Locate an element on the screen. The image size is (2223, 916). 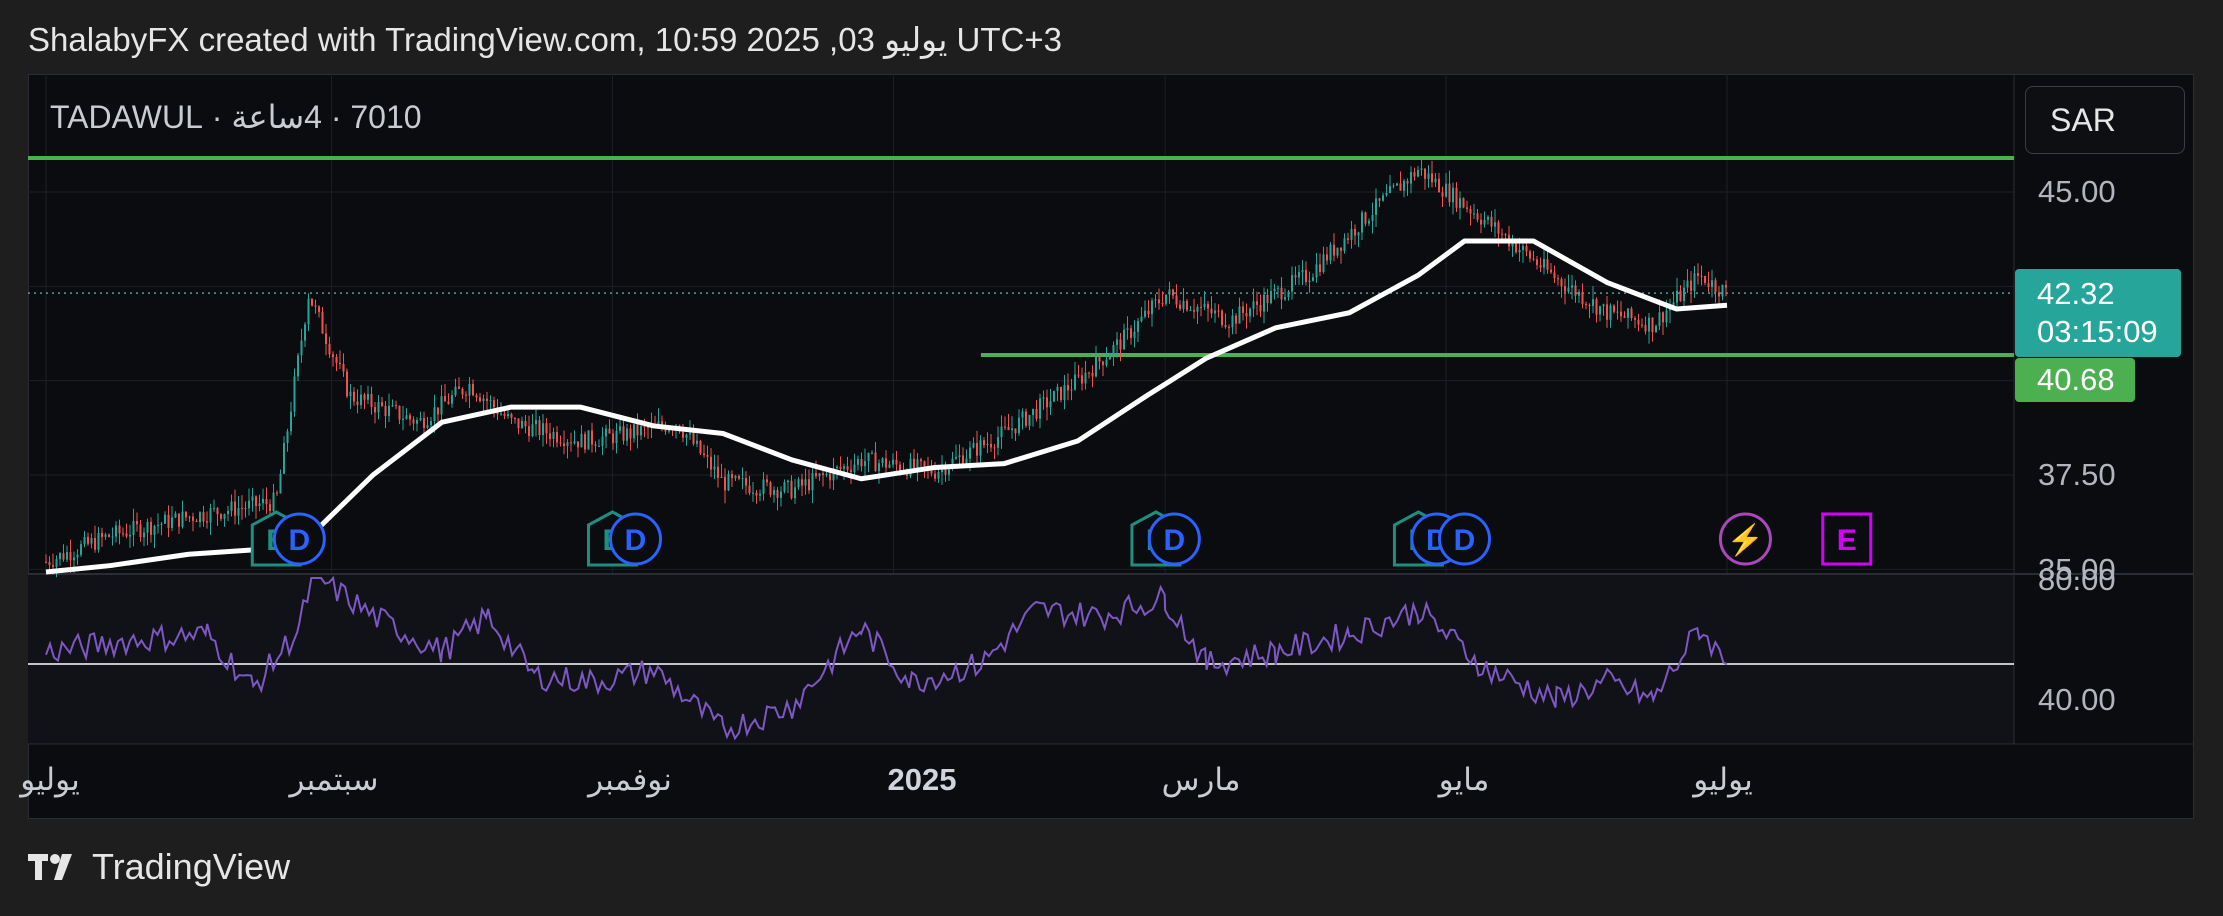
footer-brand: TradingView is located at coordinates (159, 867).